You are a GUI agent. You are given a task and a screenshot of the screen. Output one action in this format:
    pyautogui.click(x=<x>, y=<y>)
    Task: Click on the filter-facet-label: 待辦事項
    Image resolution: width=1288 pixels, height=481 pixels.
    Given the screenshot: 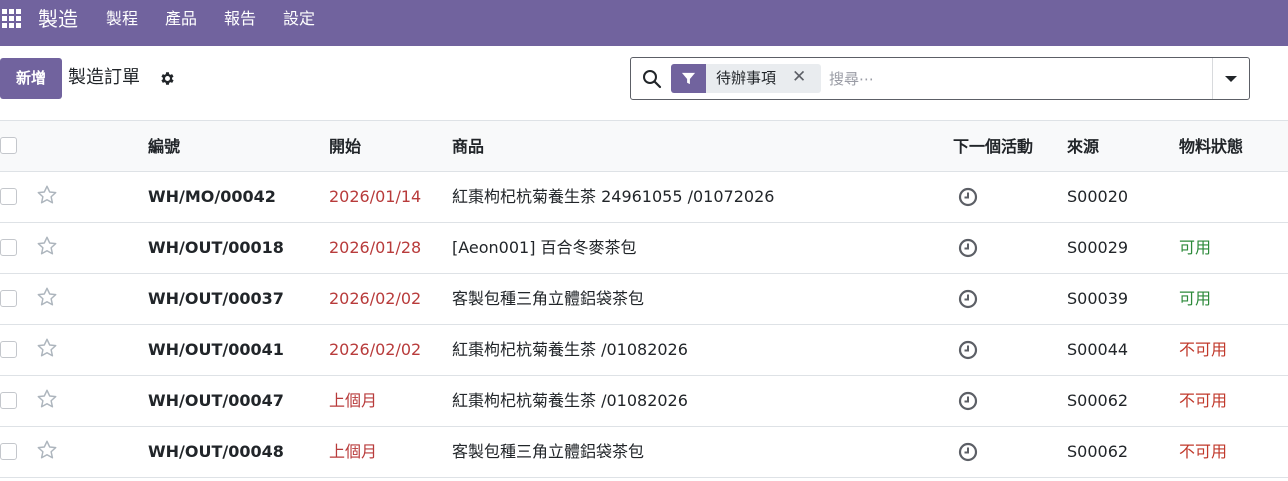 What is the action you would take?
    pyautogui.click(x=746, y=78)
    